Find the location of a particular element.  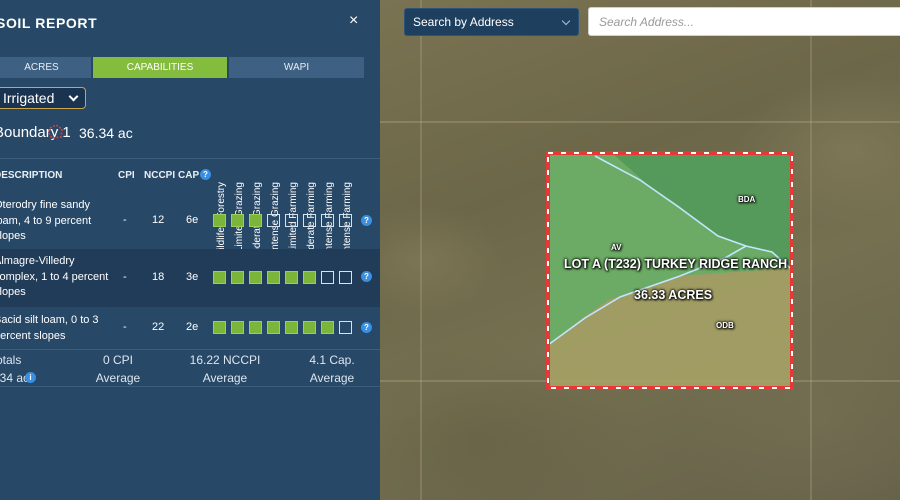

boundary-icon is located at coordinates (55, 131).